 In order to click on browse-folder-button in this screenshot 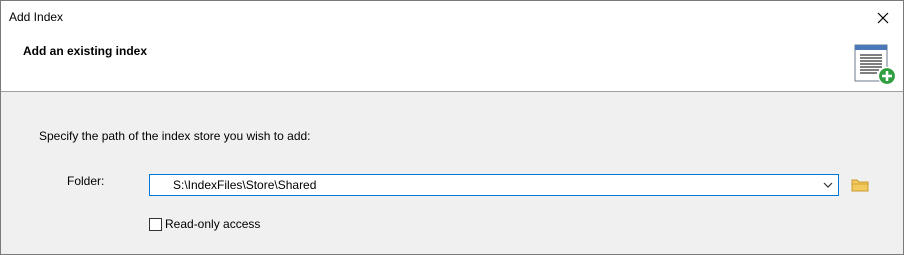, I will do `click(860, 185)`.